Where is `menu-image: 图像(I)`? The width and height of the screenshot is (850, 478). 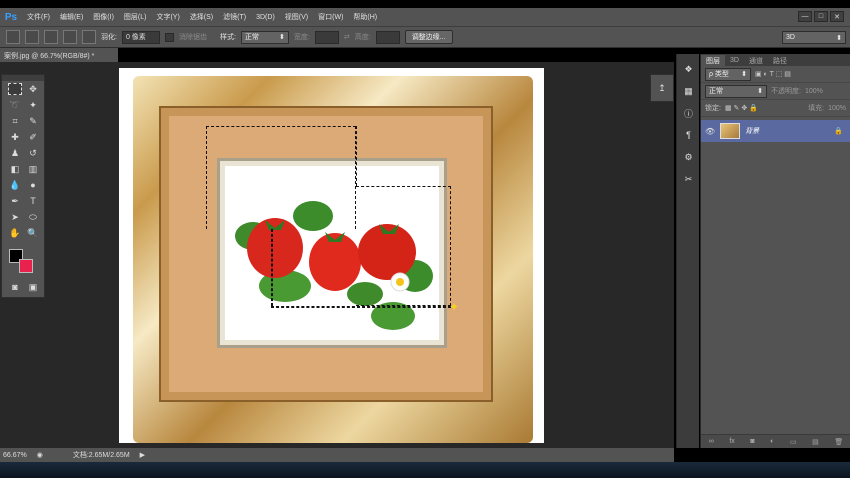 menu-image: 图像(I) is located at coordinates (103, 17).